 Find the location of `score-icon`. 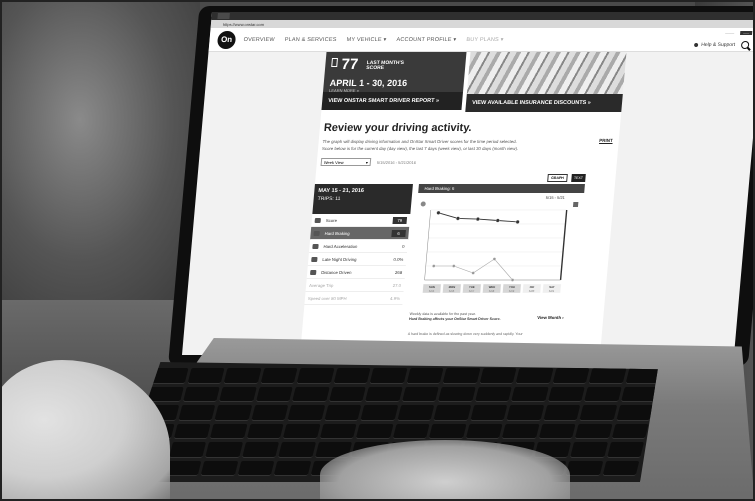

score-icon is located at coordinates (318, 220).